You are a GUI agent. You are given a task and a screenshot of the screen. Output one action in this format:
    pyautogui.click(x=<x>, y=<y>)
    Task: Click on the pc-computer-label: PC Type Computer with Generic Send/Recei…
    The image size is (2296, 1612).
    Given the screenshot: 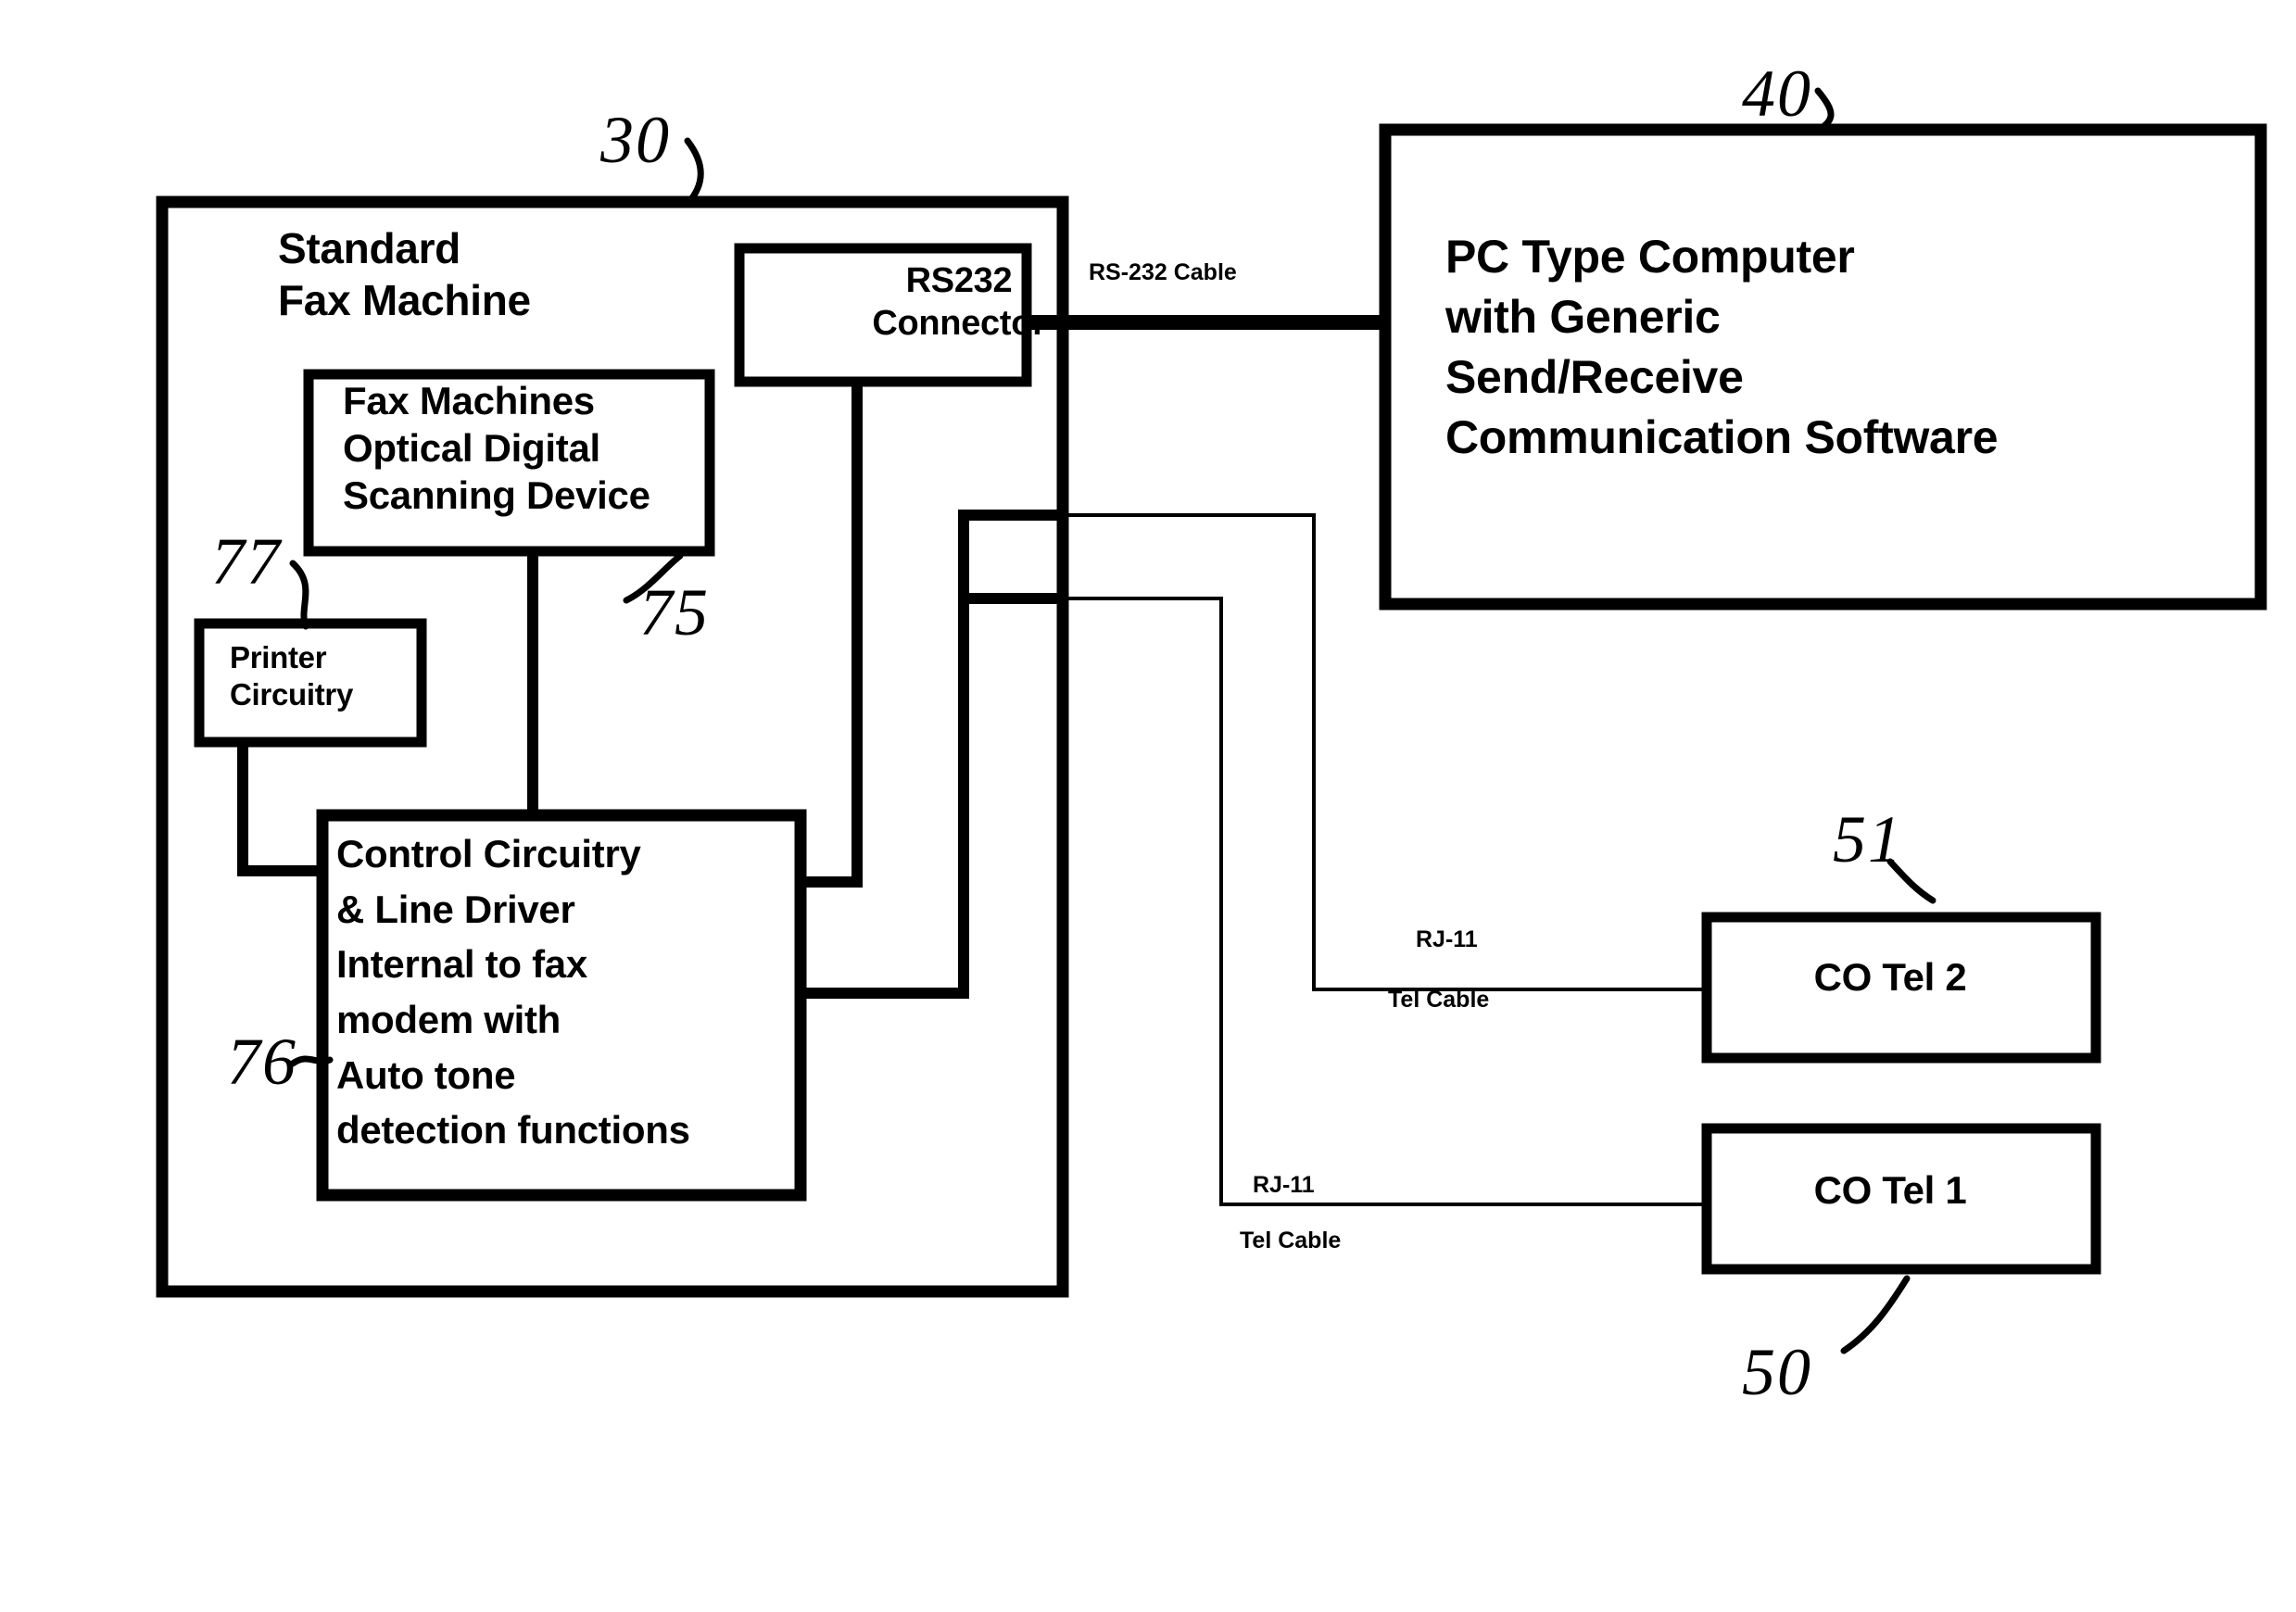 What is the action you would take?
    pyautogui.click(x=1722, y=347)
    